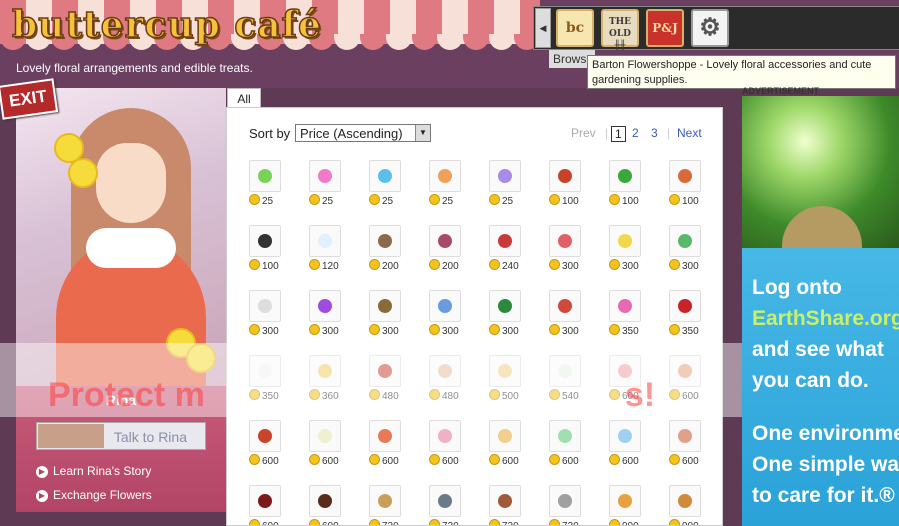 This screenshot has height=526, width=899. Describe the element at coordinates (710, 28) in the screenshot. I see `settings-gear-icon: ⚙` at that location.